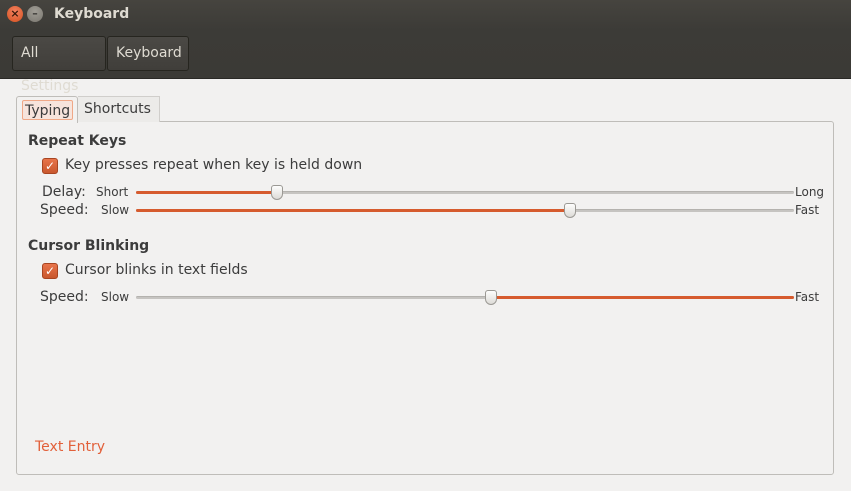 The width and height of the screenshot is (851, 491). I want to click on minimize-icon: –, so click(35, 14).